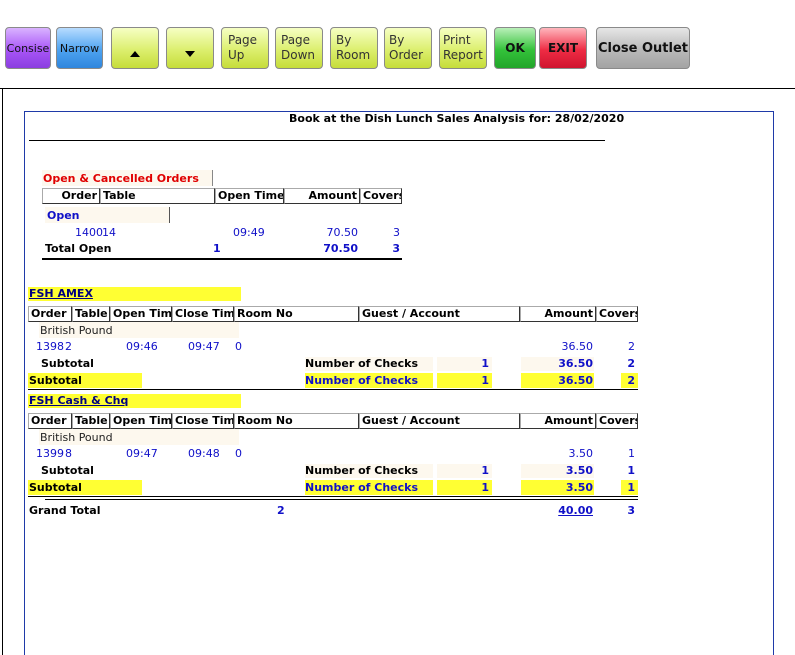  What do you see at coordinates (78, 248) in the screenshot?
I see `total-open-label: Total Open` at bounding box center [78, 248].